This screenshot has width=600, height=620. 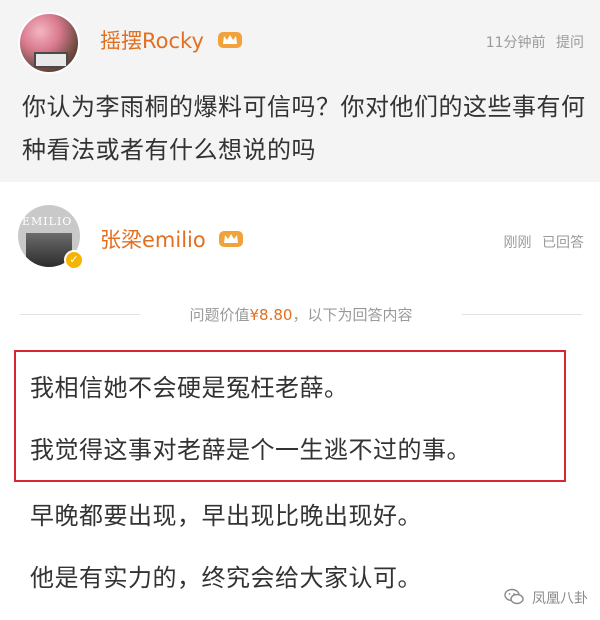 What do you see at coordinates (563, 243) in the screenshot?
I see `answer-status: 已回答` at bounding box center [563, 243].